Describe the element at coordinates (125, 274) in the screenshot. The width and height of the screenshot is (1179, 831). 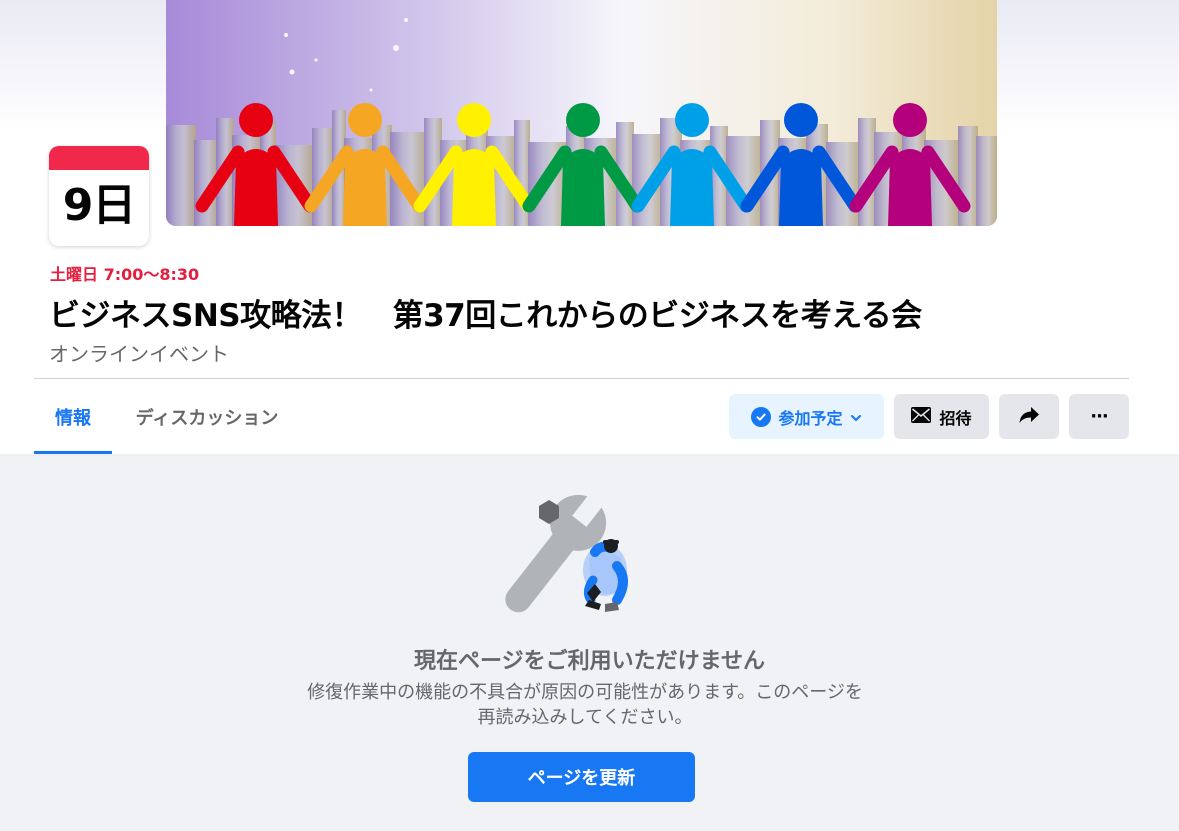
I see `event-time: 土曜日 7:00〜8:30` at that location.